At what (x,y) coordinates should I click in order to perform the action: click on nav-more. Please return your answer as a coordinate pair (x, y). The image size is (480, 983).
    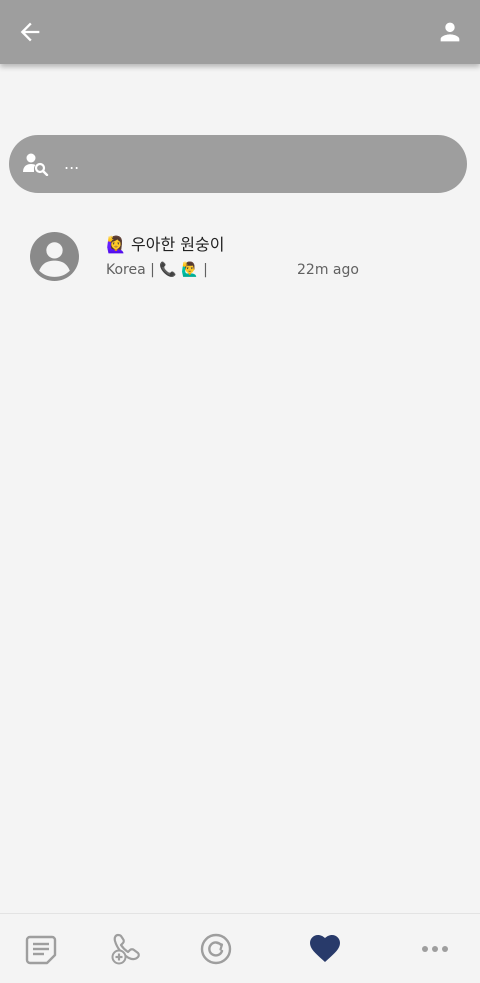
    Looking at the image, I should click on (435, 949).